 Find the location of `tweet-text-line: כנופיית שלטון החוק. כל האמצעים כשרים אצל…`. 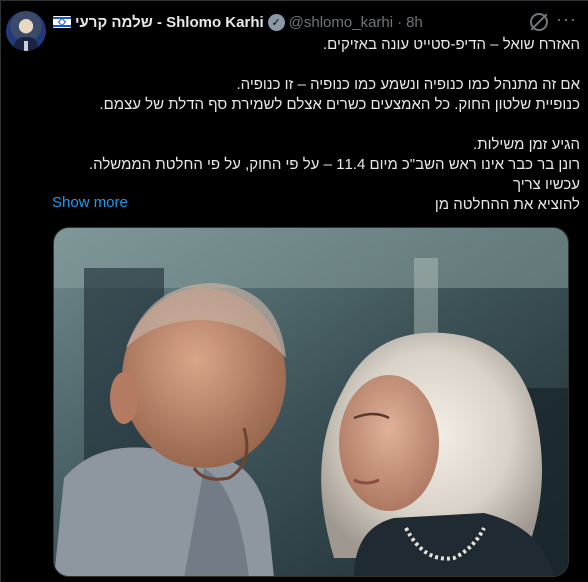

tweet-text-line: כנופיית שלטון החוק. כל האמצעים כשרים אצל… is located at coordinates (339, 104).